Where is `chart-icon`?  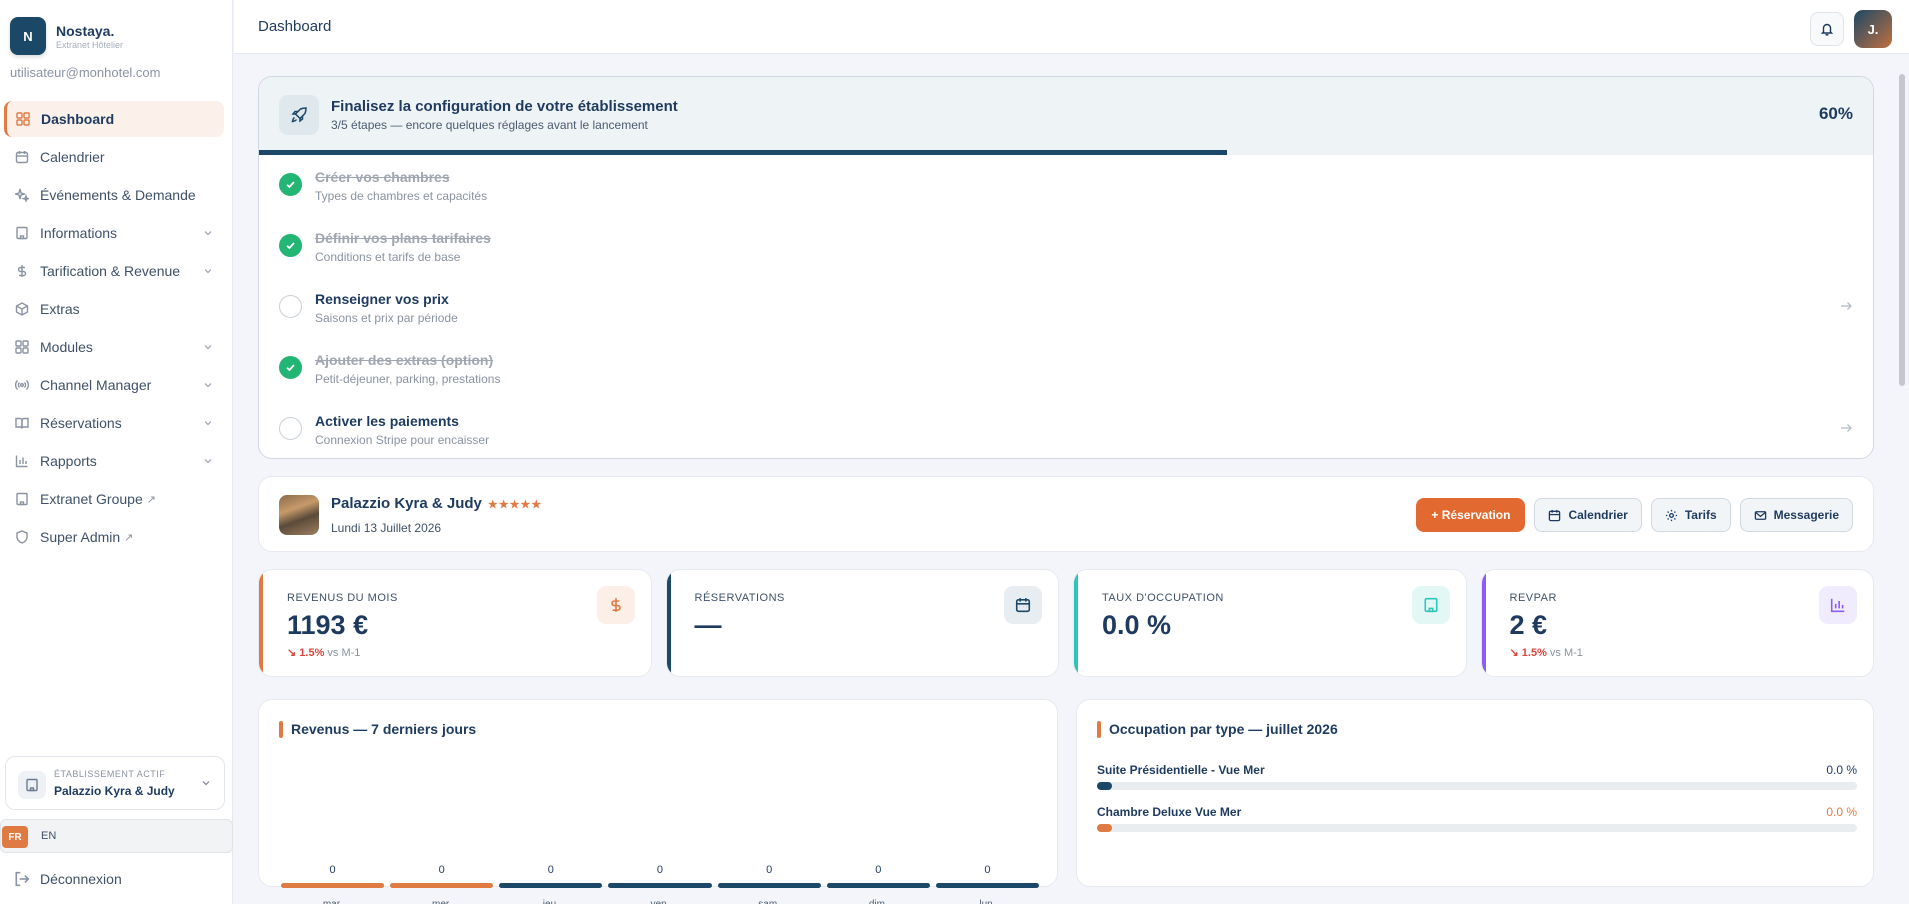 chart-icon is located at coordinates (22, 461).